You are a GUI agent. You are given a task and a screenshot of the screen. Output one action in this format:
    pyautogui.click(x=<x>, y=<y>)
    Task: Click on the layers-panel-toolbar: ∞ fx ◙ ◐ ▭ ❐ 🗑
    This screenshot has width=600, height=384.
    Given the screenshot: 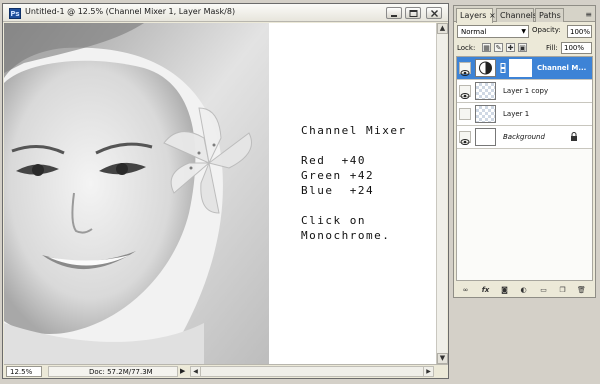 What is the action you would take?
    pyautogui.click(x=524, y=290)
    